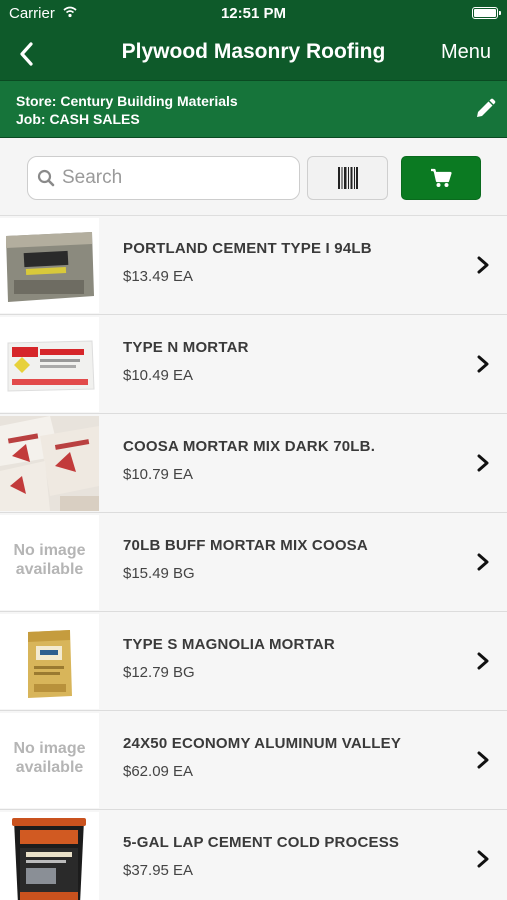  I want to click on nav-bar: Plywood Masonry Roofing Menu, so click(253, 54).